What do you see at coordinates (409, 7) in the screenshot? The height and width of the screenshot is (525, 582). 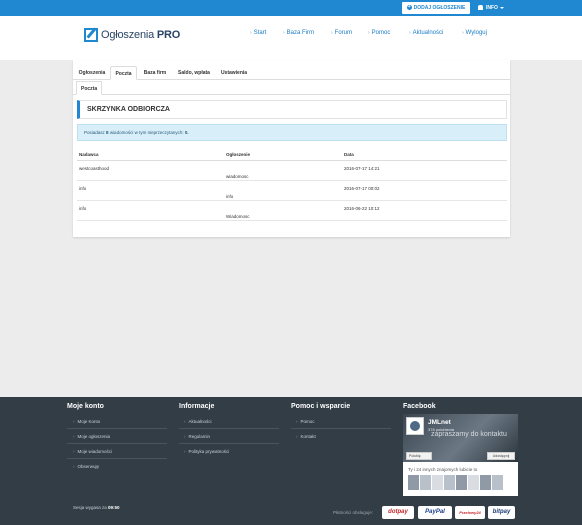 I see `plus-icon: +` at bounding box center [409, 7].